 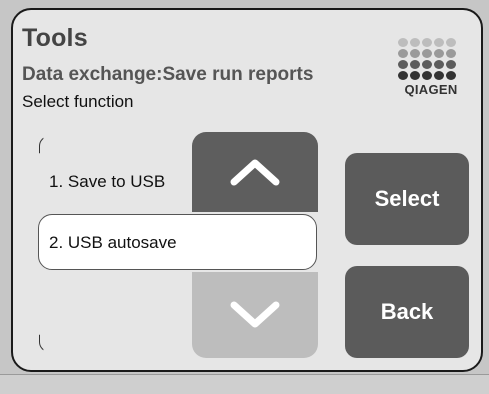 What do you see at coordinates (113, 242) in the screenshot?
I see `list-item-label: 2. USB autosave` at bounding box center [113, 242].